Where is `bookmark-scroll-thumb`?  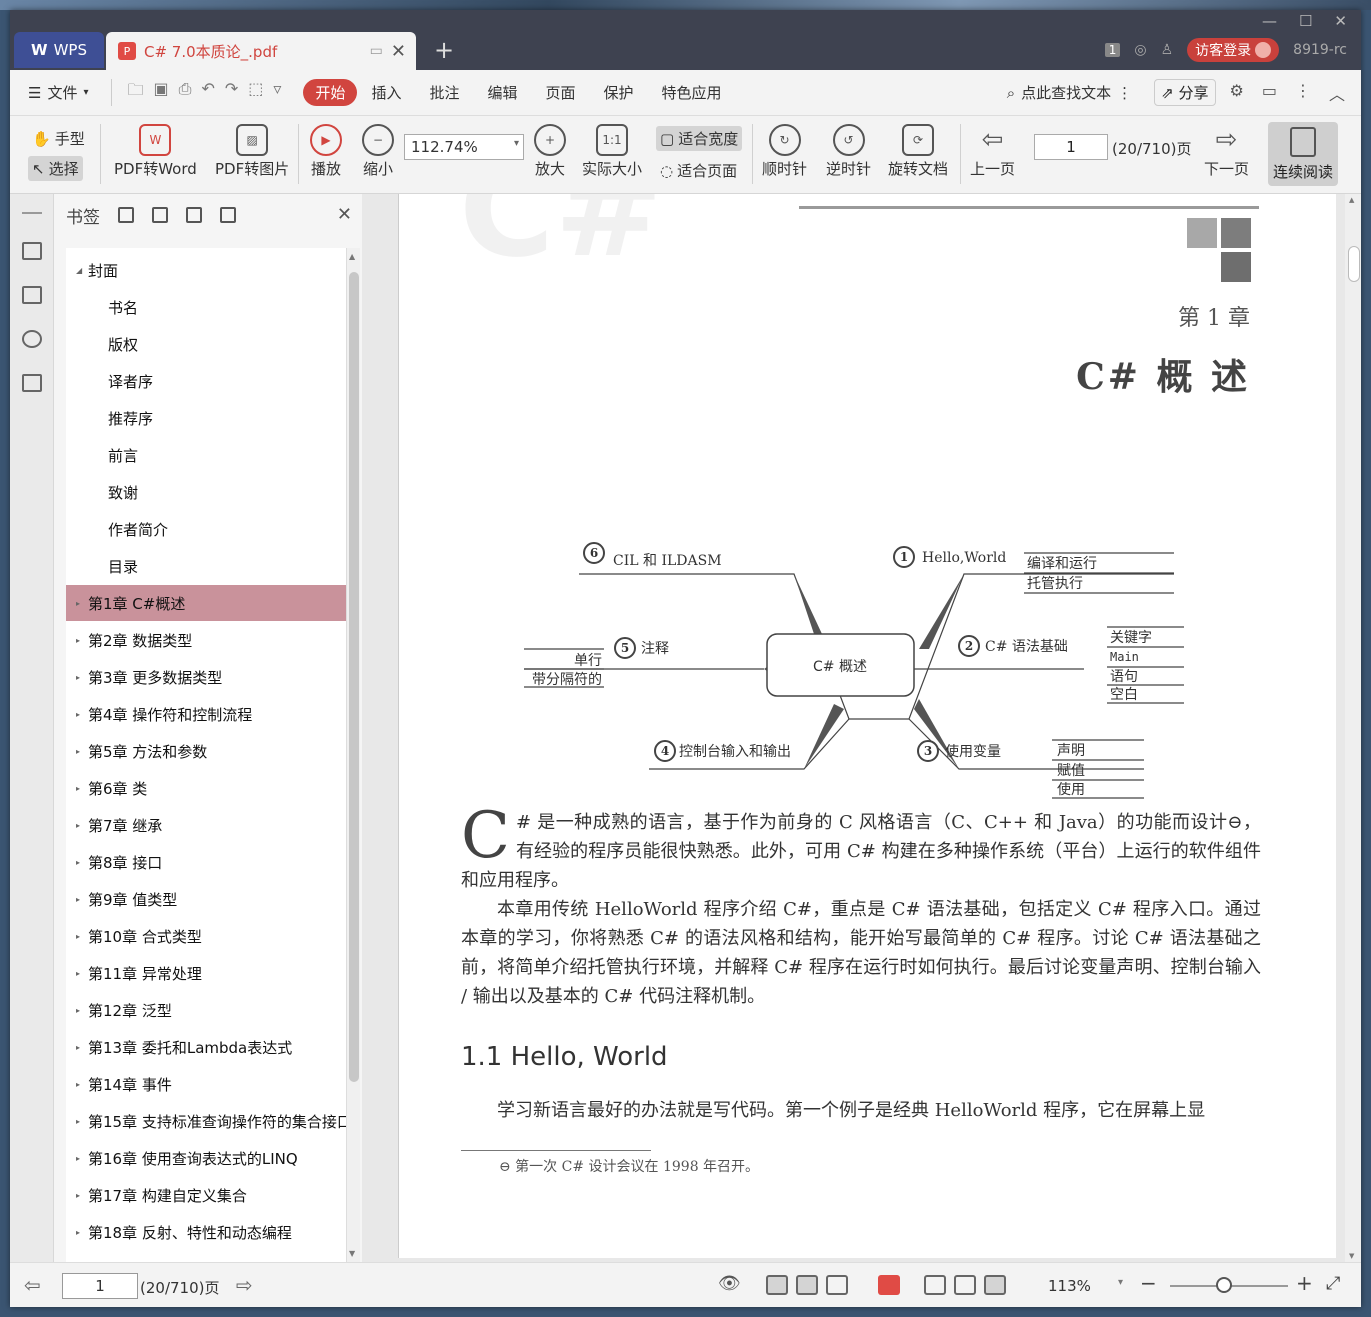 bookmark-scroll-thumb is located at coordinates (354, 677).